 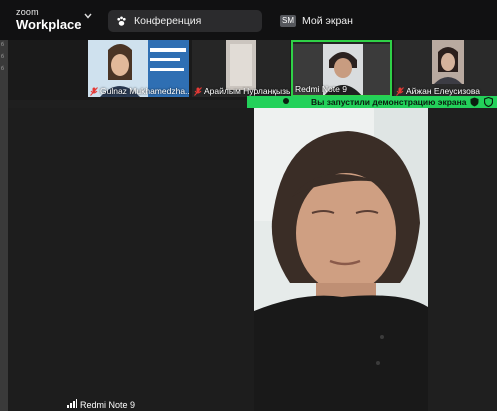 I want to click on shield-icon, so click(x=474, y=103).